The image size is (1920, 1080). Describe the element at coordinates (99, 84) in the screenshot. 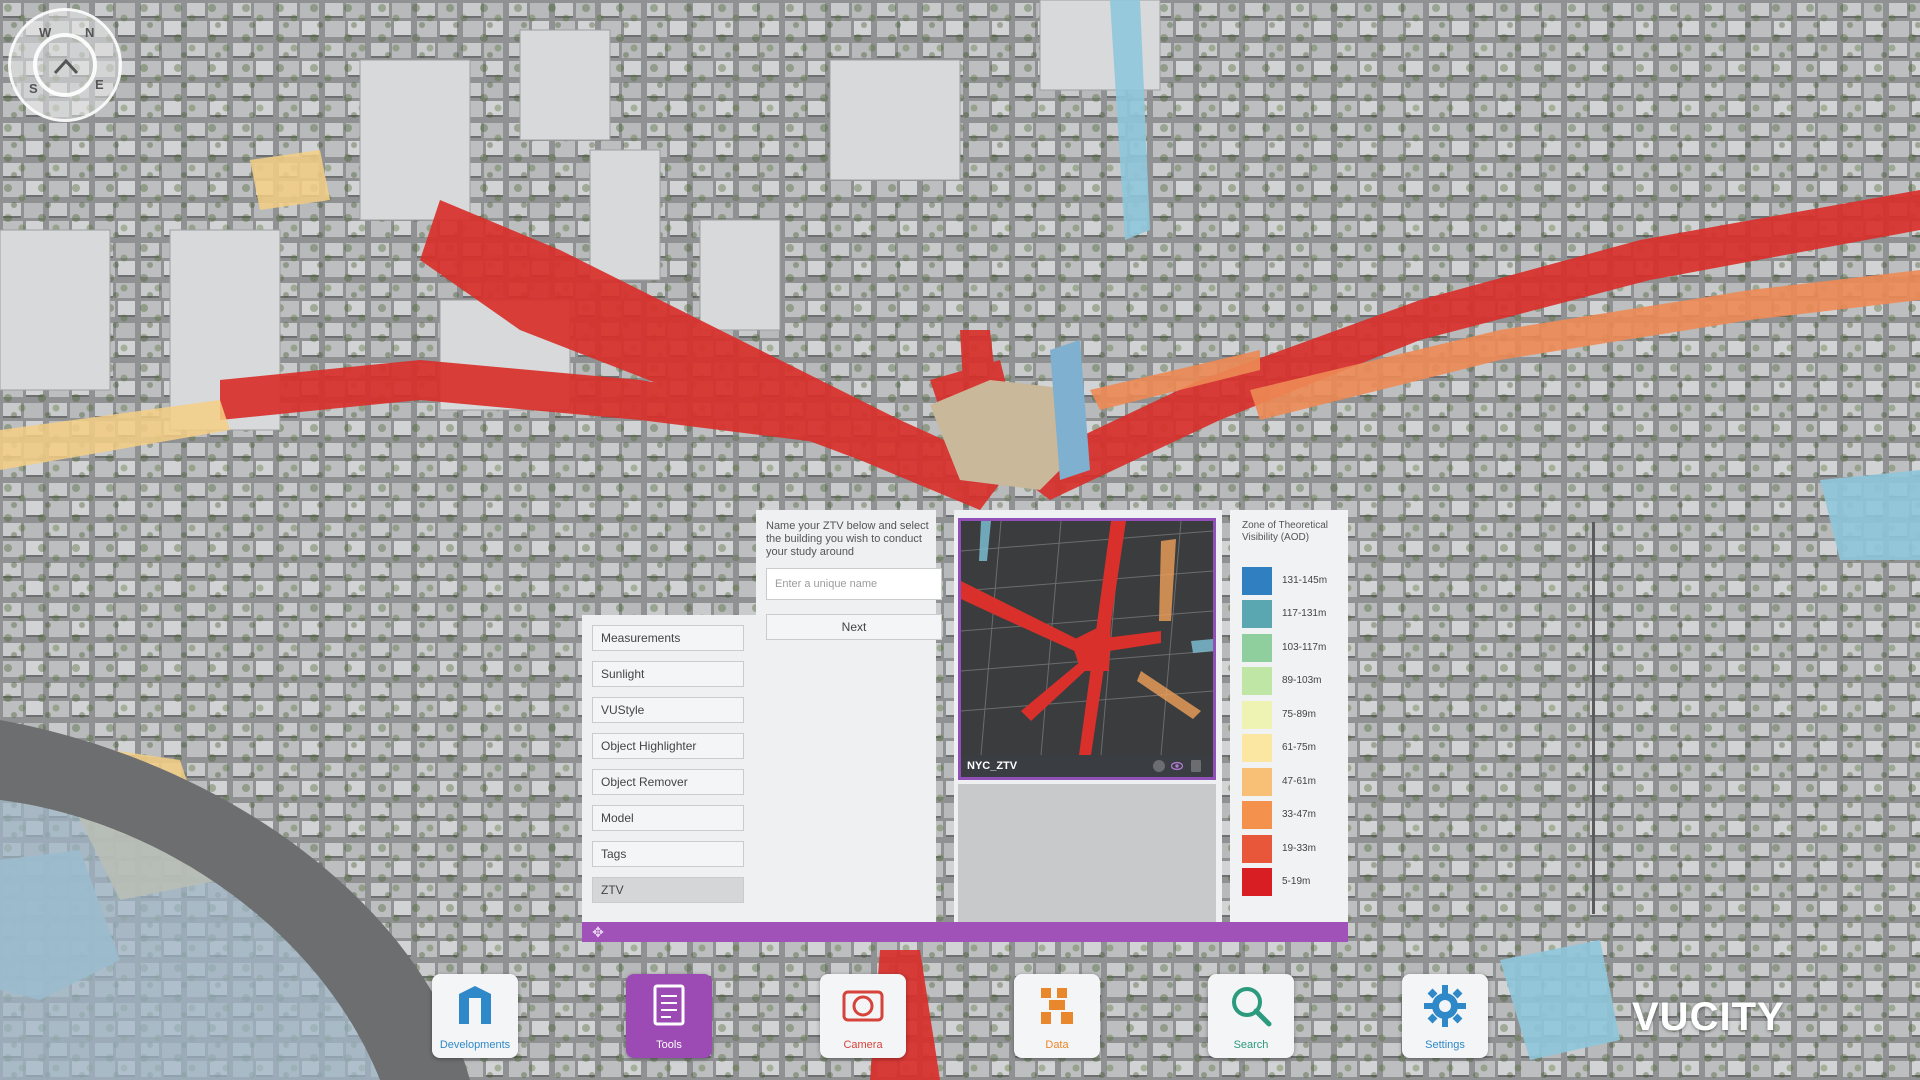

I see `compass-east-letter: E` at that location.